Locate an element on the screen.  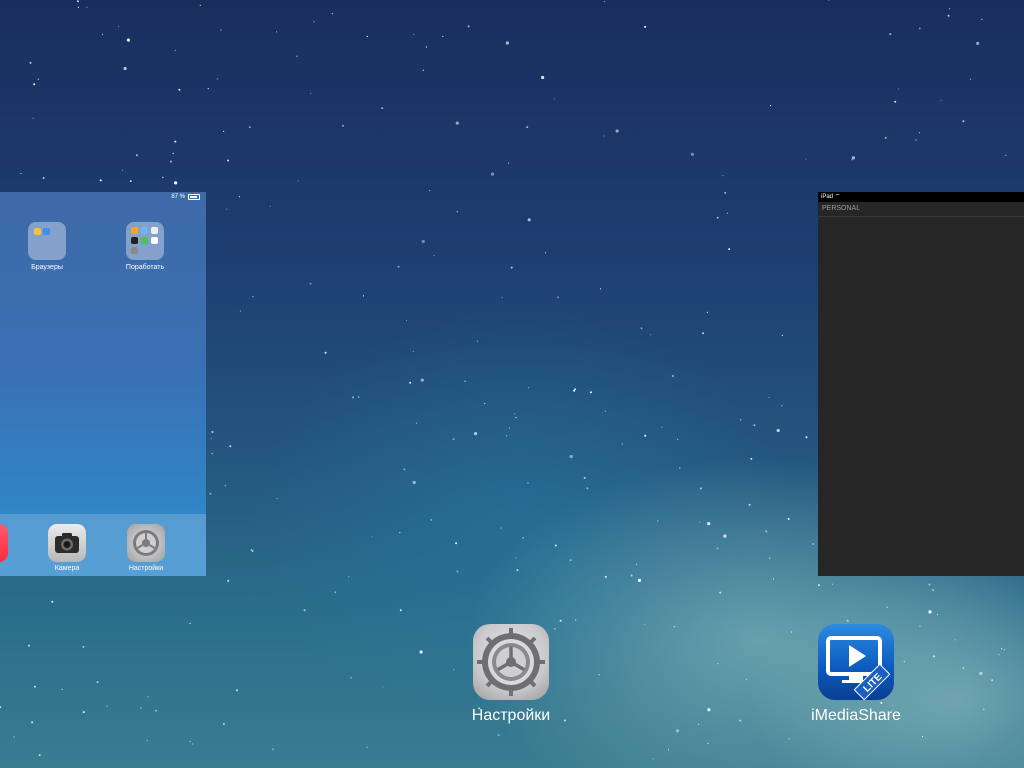
status-bar: 87 % is located at coordinates (185, 197).